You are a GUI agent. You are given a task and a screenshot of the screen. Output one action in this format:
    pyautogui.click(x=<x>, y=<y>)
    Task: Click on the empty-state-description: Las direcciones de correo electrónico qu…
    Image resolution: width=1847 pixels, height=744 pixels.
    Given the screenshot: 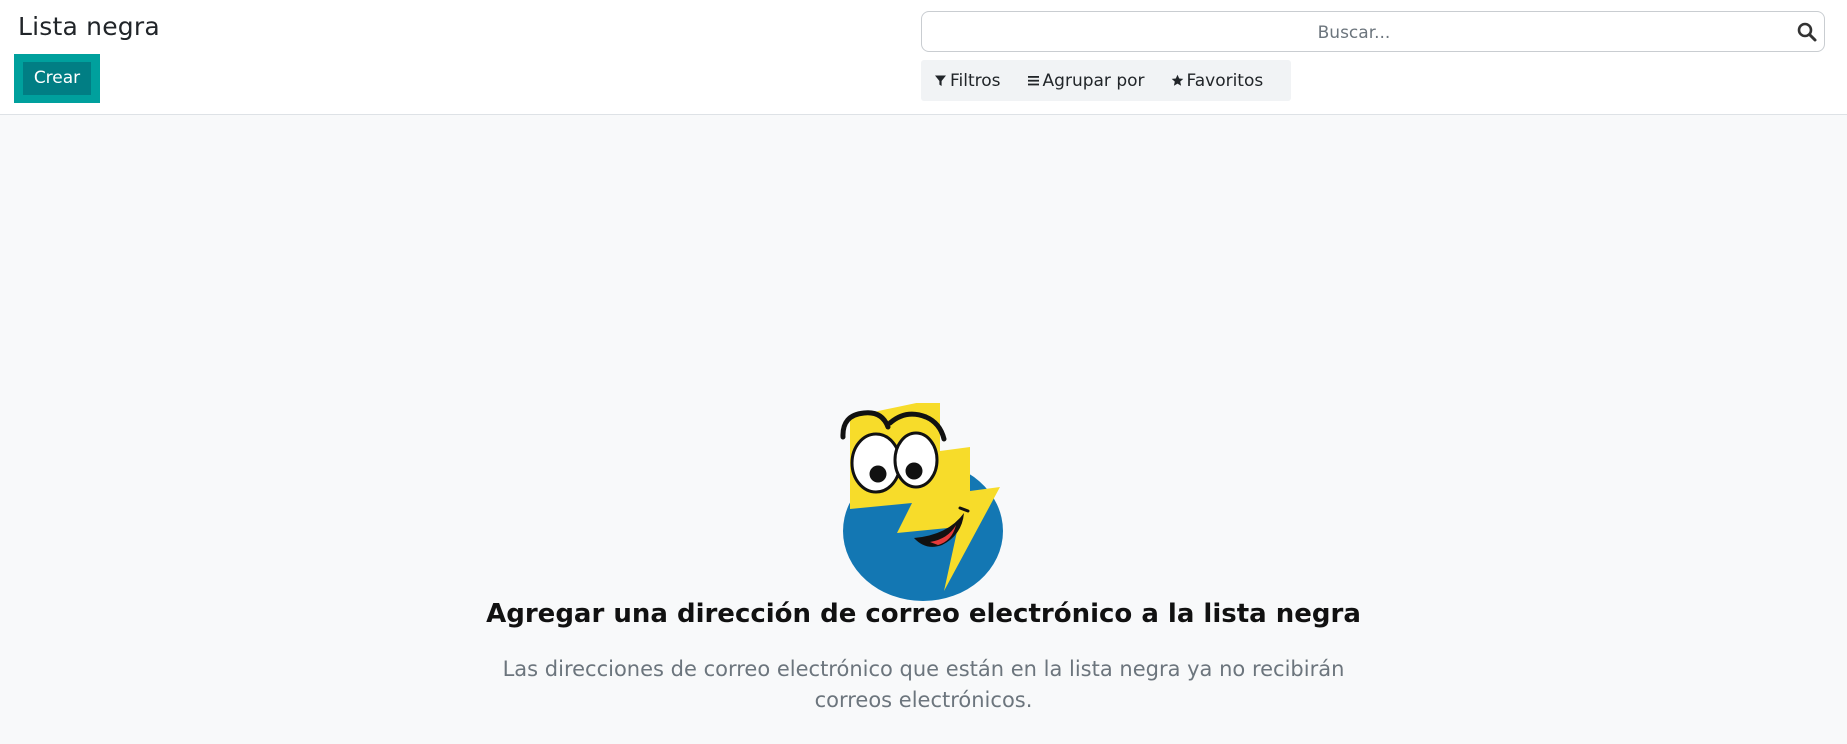 What is the action you would take?
    pyautogui.click(x=923, y=684)
    